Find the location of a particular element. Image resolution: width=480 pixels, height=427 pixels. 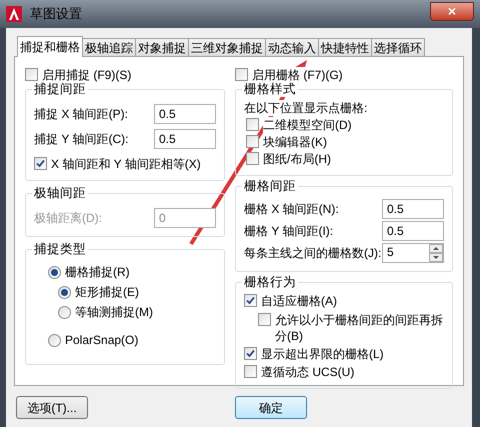

tab: 选择循环 is located at coordinates (398, 47).